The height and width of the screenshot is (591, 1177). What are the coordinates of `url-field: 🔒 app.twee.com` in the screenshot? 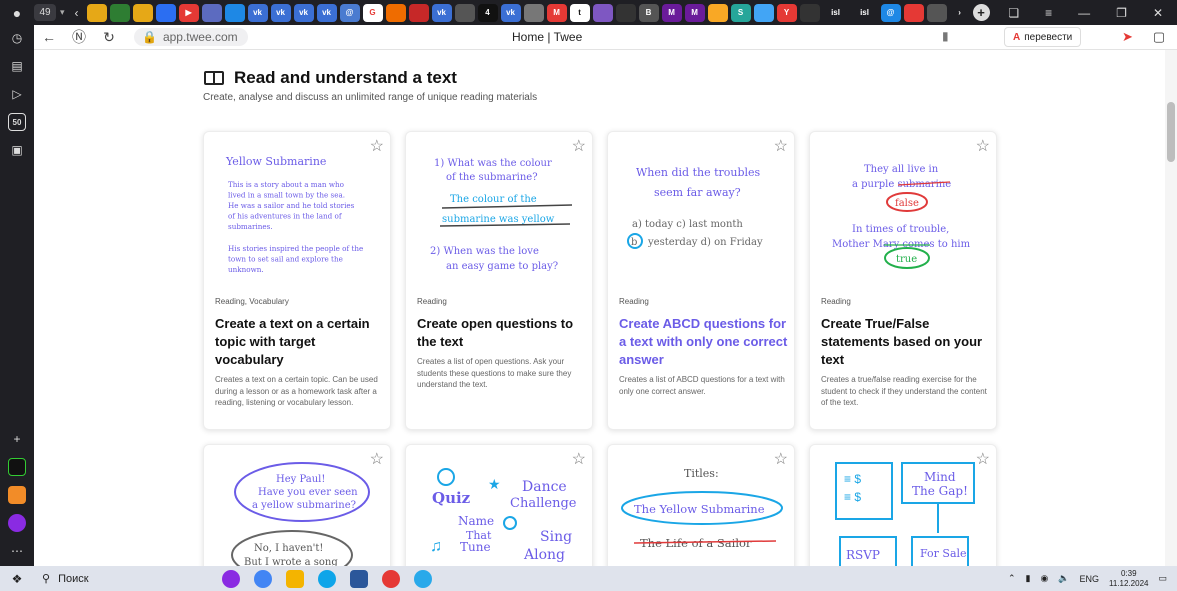 It's located at (191, 37).